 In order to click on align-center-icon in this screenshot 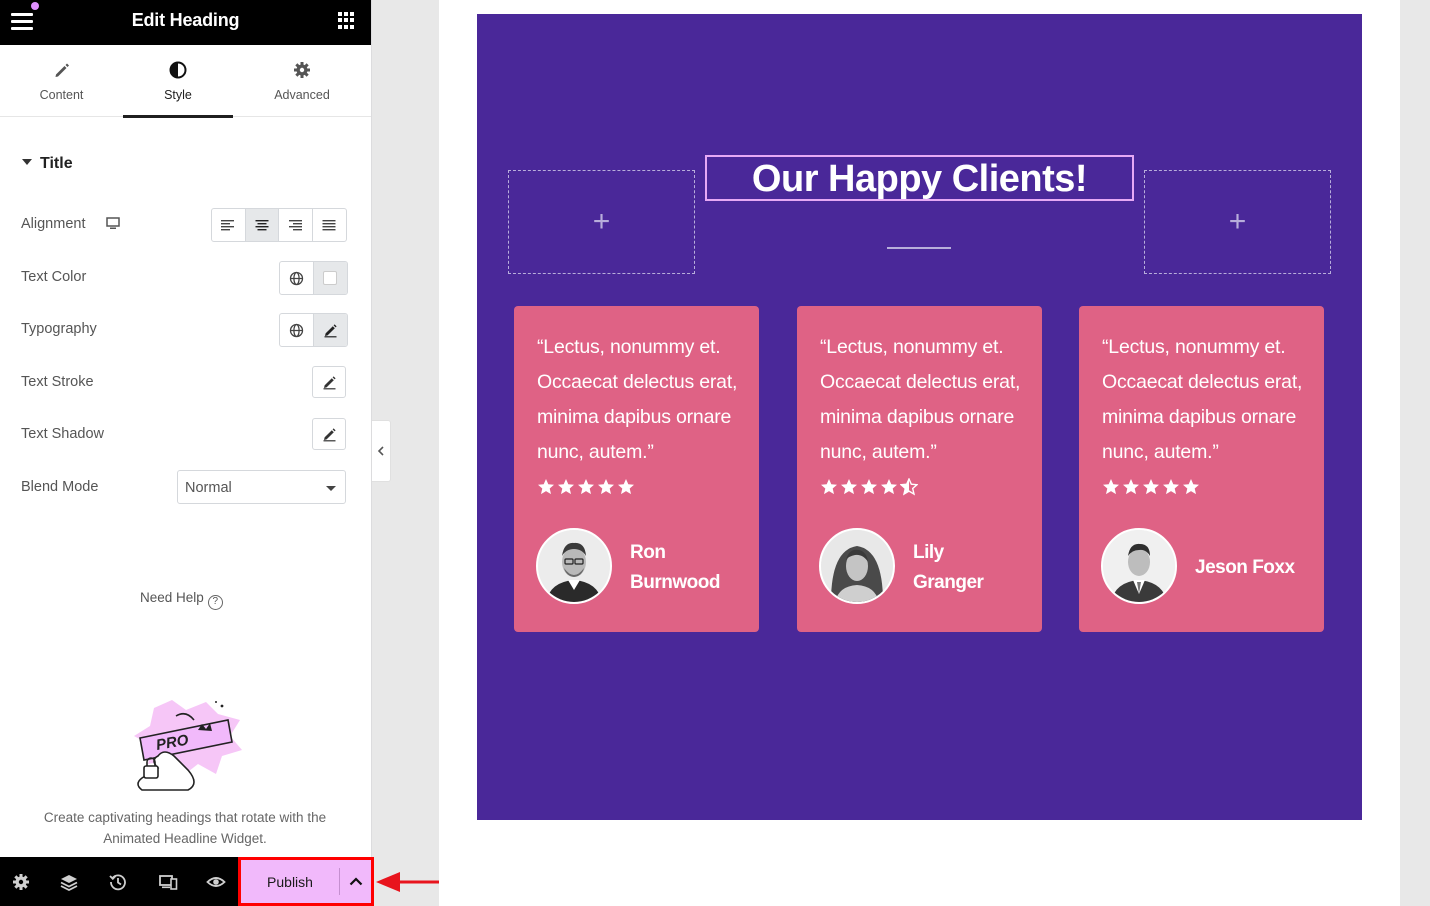, I will do `click(262, 225)`.